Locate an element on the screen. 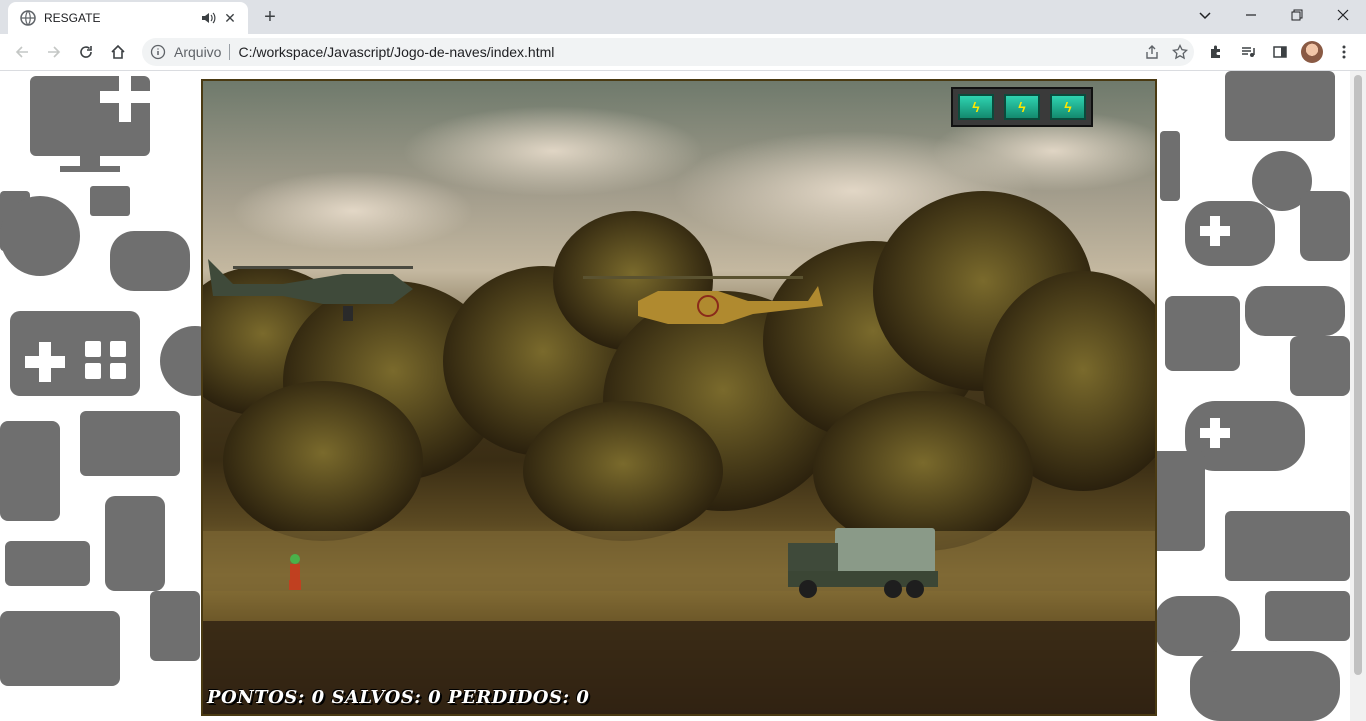  home-icon is located at coordinates (118, 52).